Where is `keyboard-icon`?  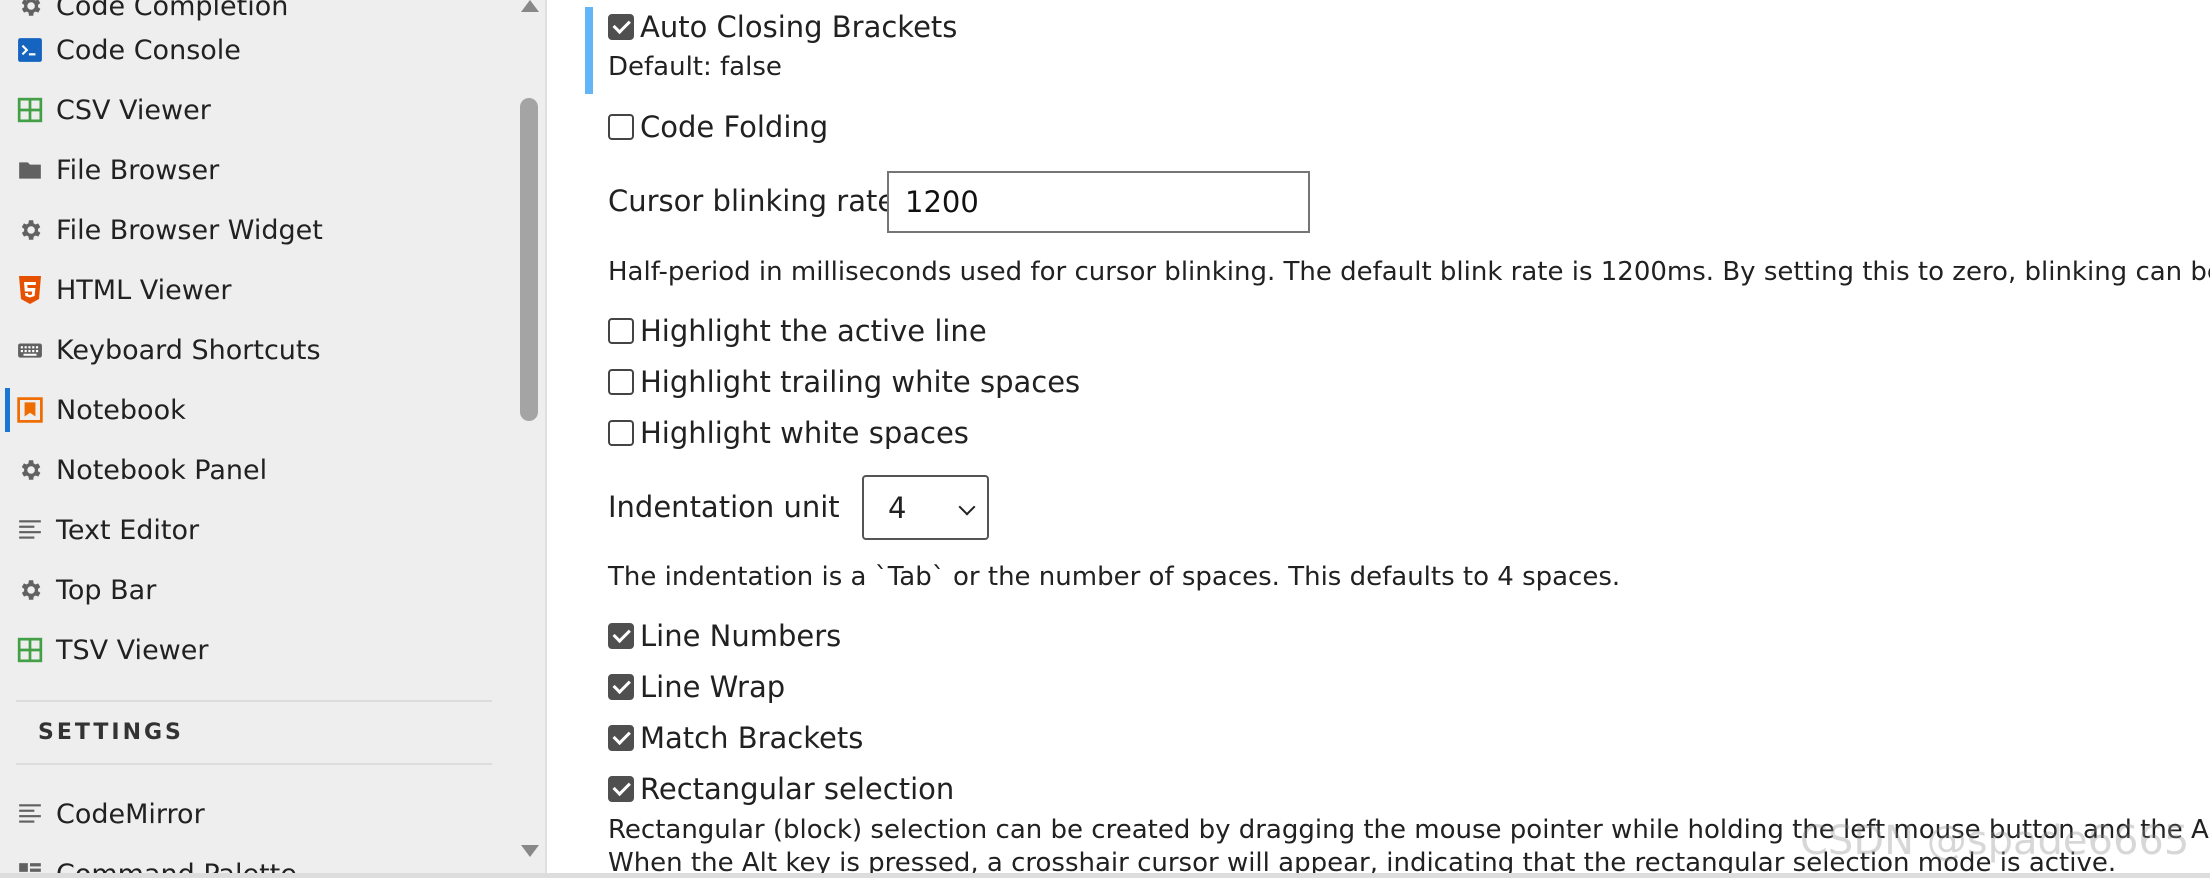 keyboard-icon is located at coordinates (30, 350).